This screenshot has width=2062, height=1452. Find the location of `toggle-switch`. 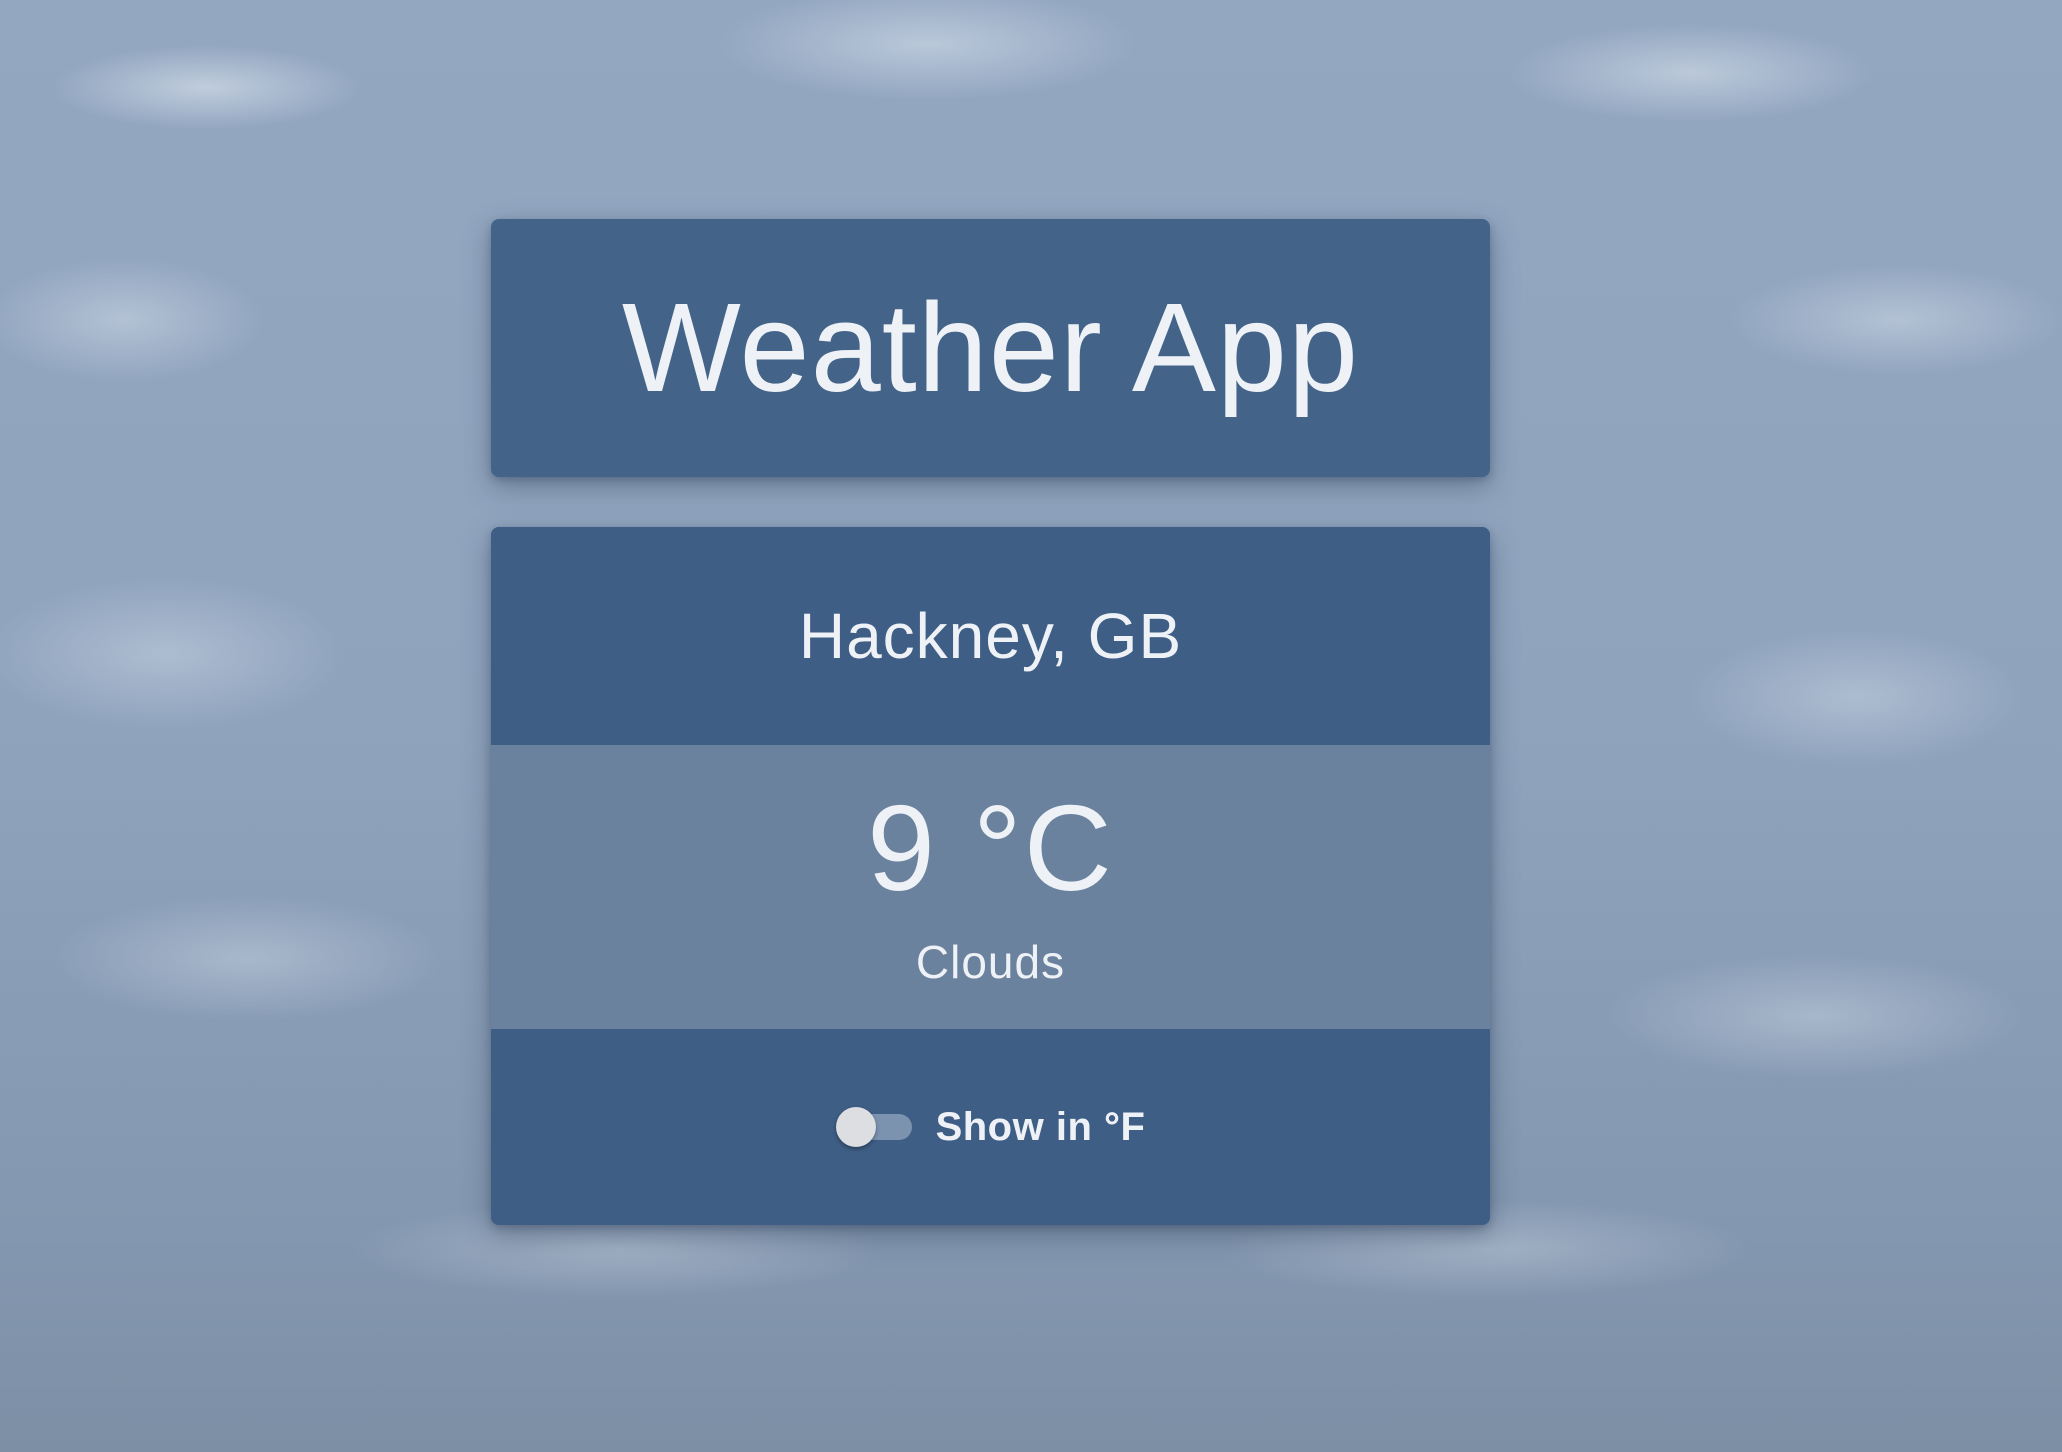

toggle-switch is located at coordinates (873, 1127).